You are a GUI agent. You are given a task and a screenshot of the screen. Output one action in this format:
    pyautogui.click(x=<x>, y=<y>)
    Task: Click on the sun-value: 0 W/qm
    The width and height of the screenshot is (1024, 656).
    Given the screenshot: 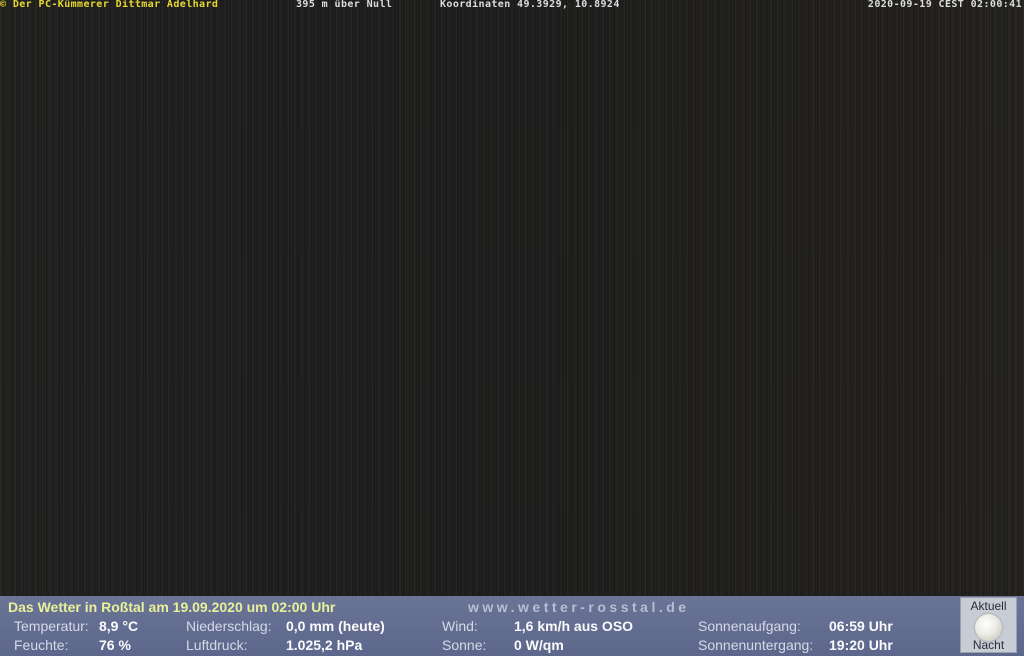 What is the action you would take?
    pyautogui.click(x=539, y=645)
    